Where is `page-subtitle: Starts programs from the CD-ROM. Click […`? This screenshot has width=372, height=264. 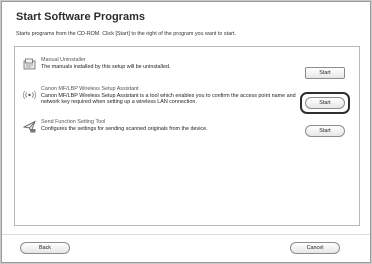 page-subtitle: Starts programs from the CD-ROM. Click [… is located at coordinates (126, 34).